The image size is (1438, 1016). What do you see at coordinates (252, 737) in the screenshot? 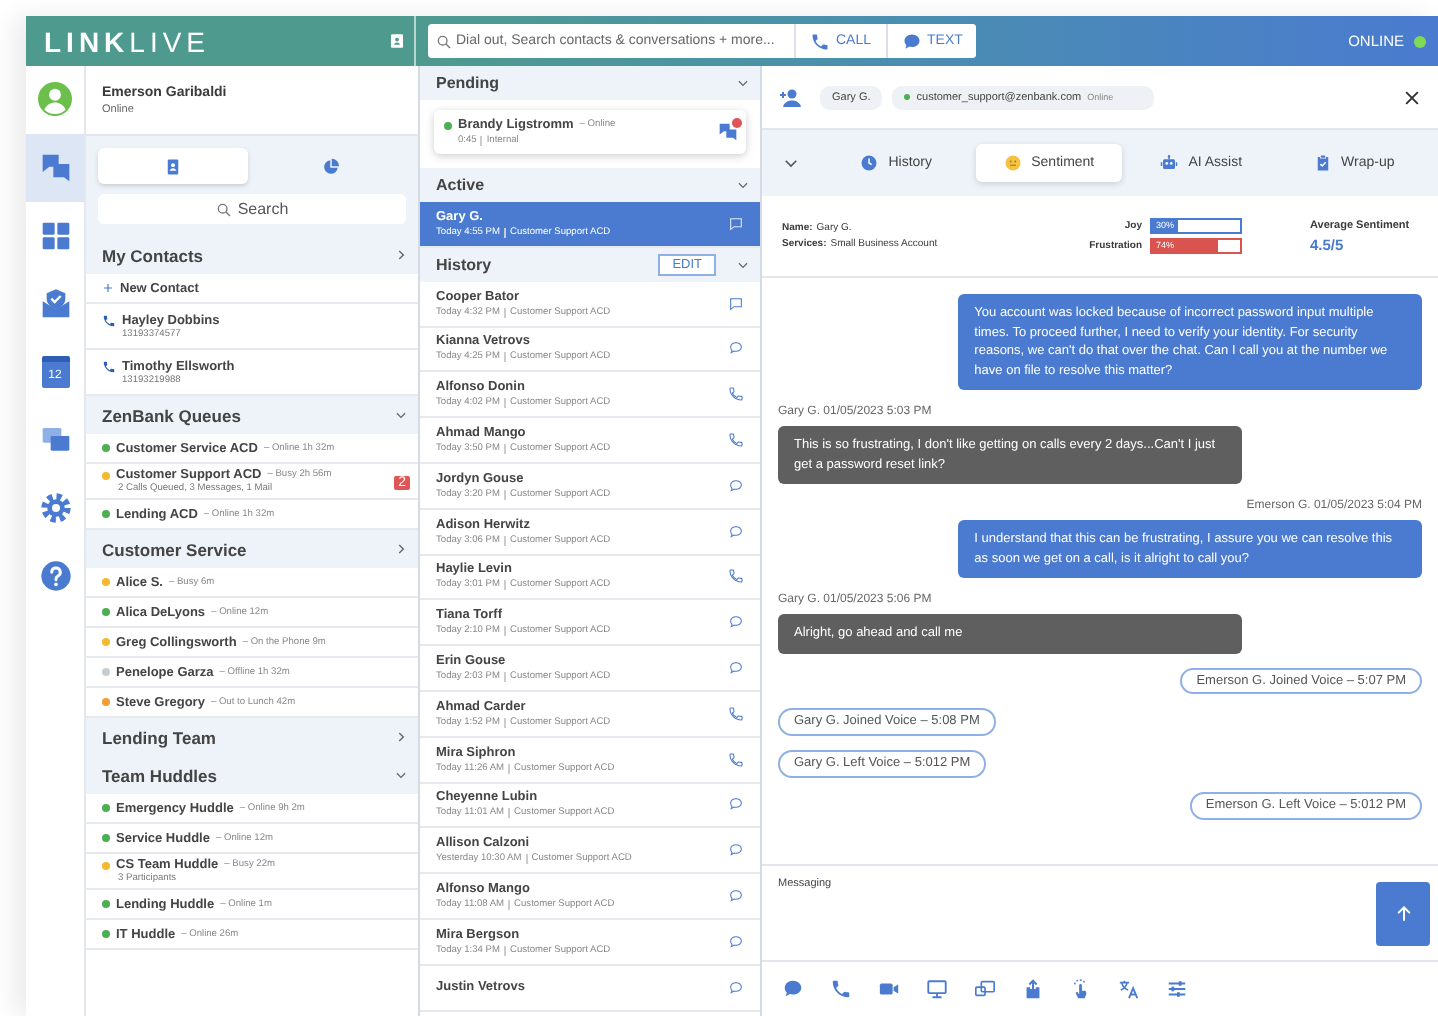
I see `group-header: Lending Team` at bounding box center [252, 737].